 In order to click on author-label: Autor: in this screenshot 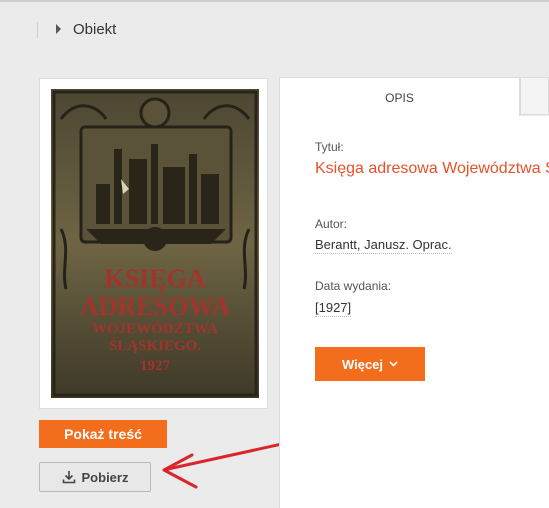, I will do `click(331, 224)`.